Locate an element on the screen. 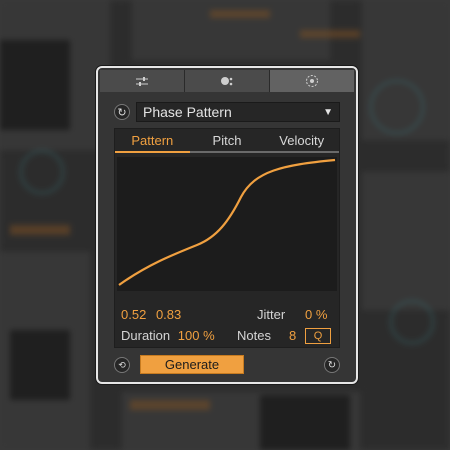 The image size is (450, 450). duration-notes-row: Duration 100 % Notes 8 Q is located at coordinates (227, 337).